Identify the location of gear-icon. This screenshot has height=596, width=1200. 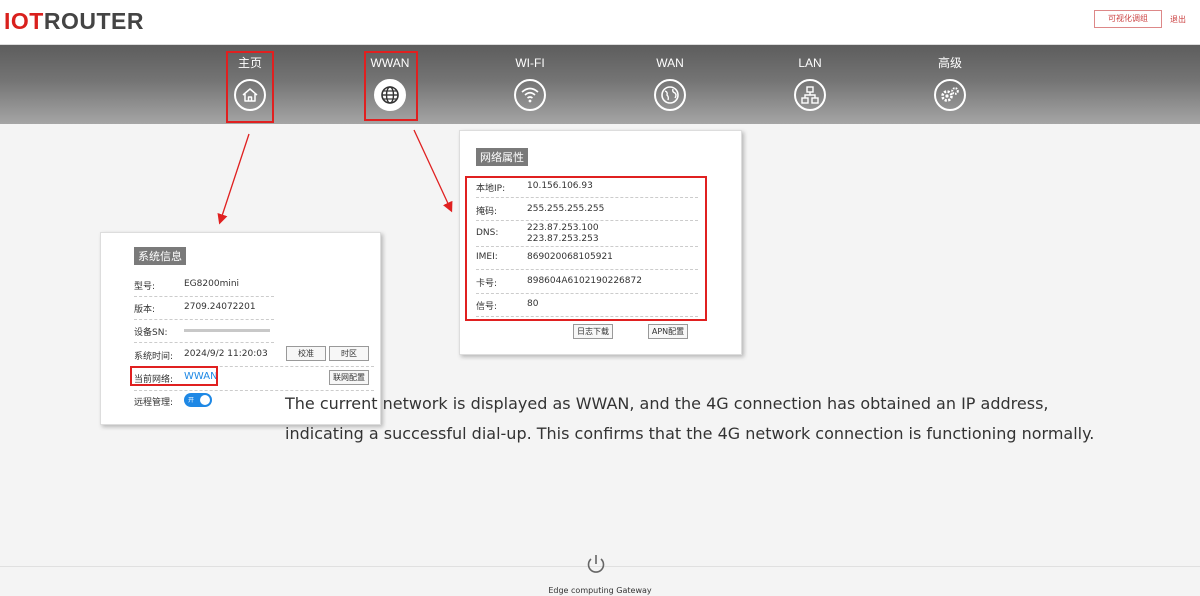
(950, 95).